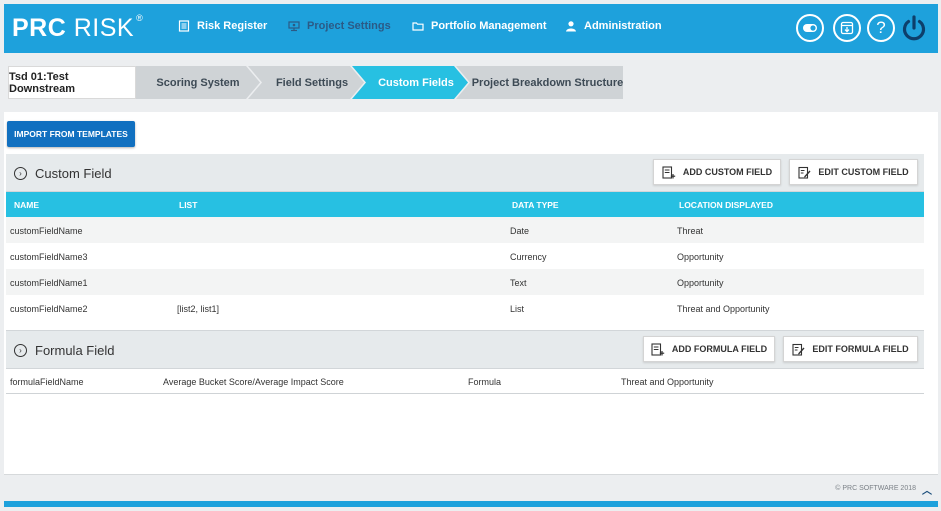 The width and height of the screenshot is (941, 511). I want to click on project-name-label: Tsd 01:Test Downstream, so click(42, 82).